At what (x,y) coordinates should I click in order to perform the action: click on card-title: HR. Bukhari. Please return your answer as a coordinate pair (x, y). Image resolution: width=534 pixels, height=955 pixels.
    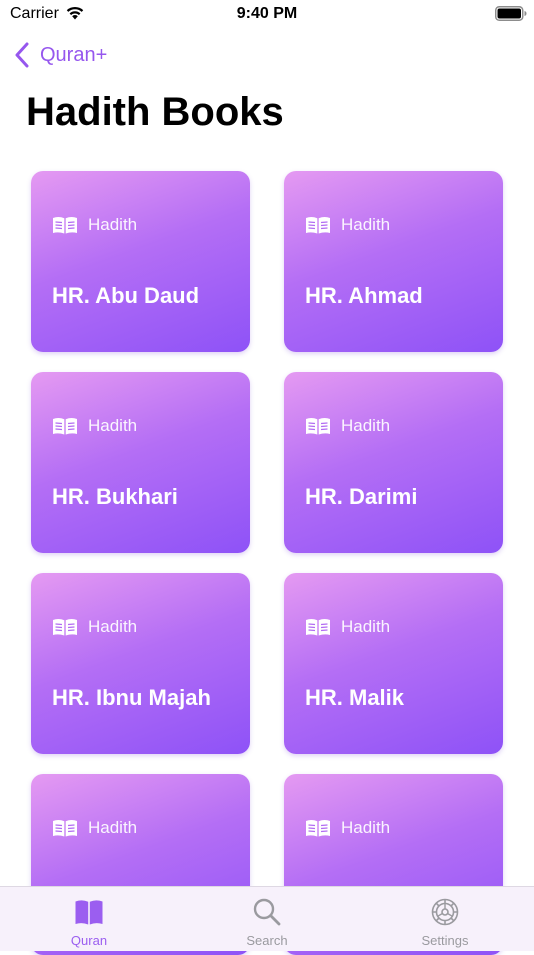
    Looking at the image, I should click on (115, 496).